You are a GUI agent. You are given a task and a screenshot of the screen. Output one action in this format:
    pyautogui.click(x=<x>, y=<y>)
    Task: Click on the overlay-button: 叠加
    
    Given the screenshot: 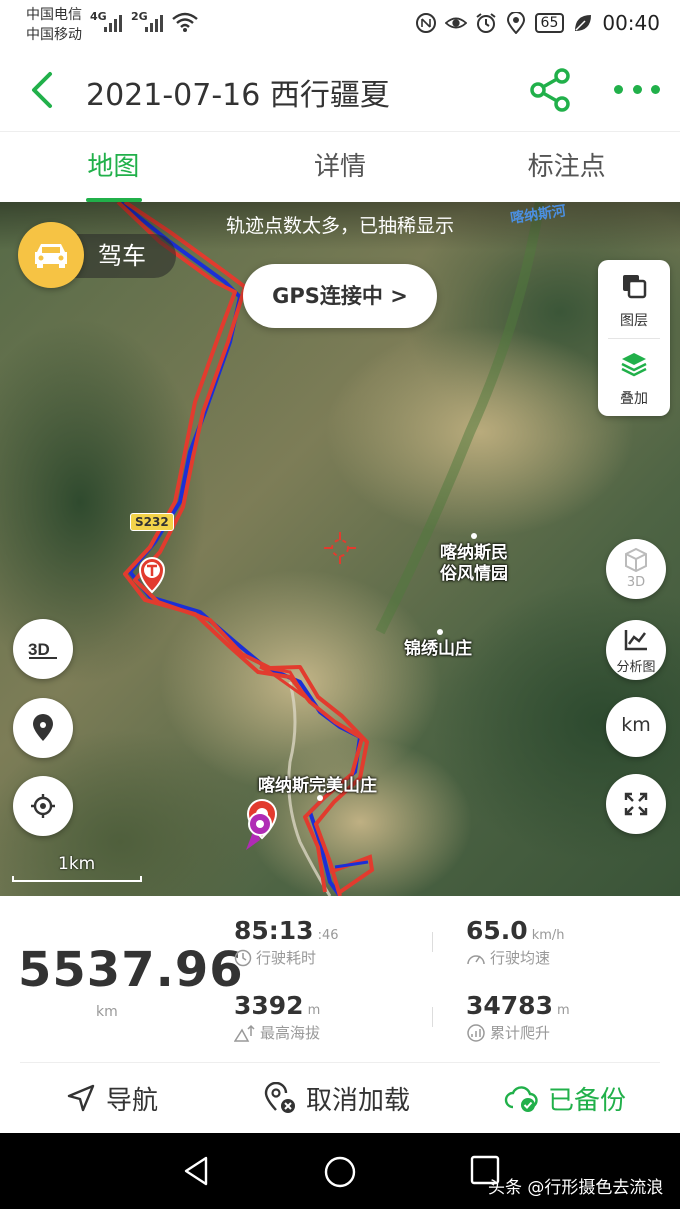 What is the action you would take?
    pyautogui.click(x=634, y=377)
    